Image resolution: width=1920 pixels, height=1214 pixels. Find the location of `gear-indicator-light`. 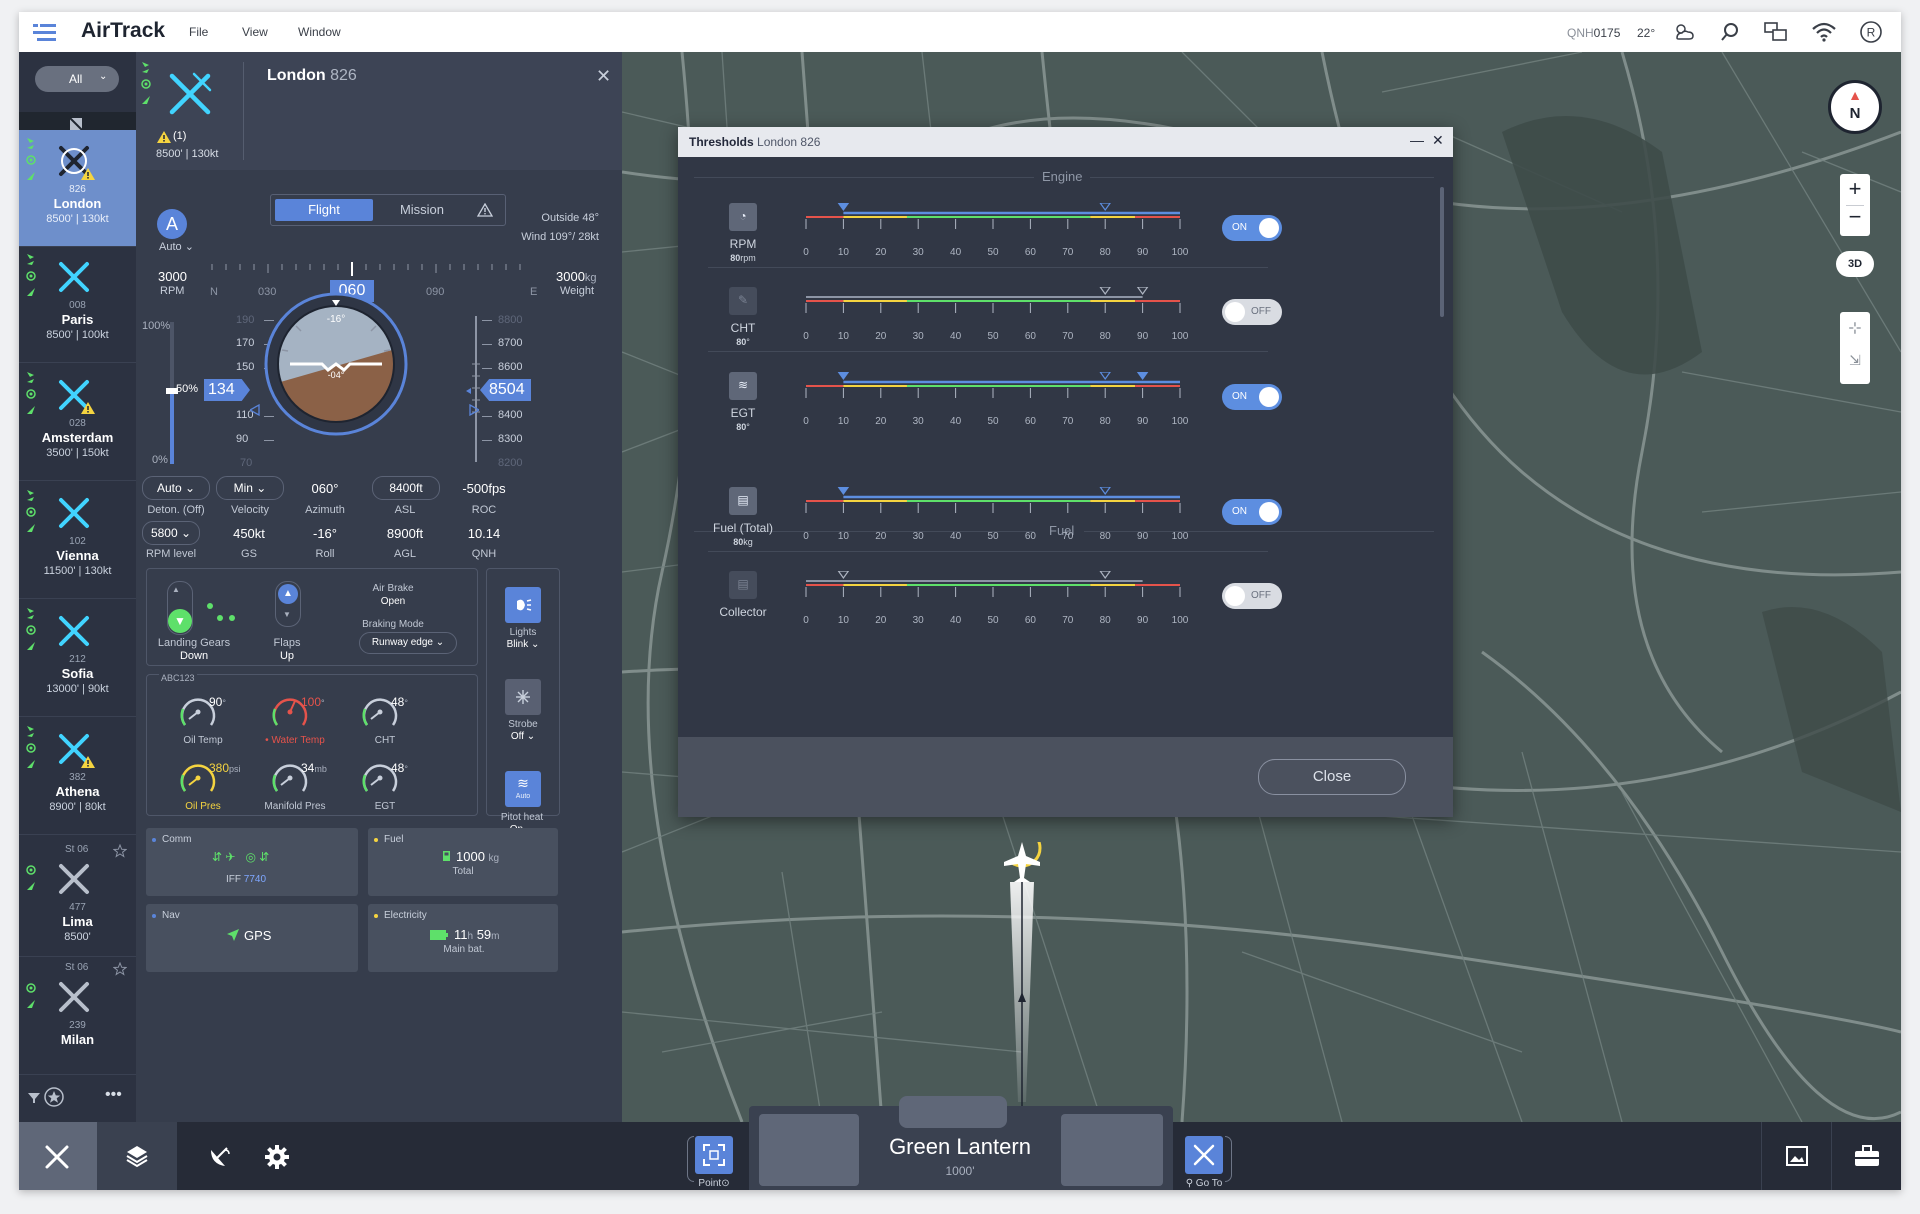

gear-indicator-light is located at coordinates (220, 618).